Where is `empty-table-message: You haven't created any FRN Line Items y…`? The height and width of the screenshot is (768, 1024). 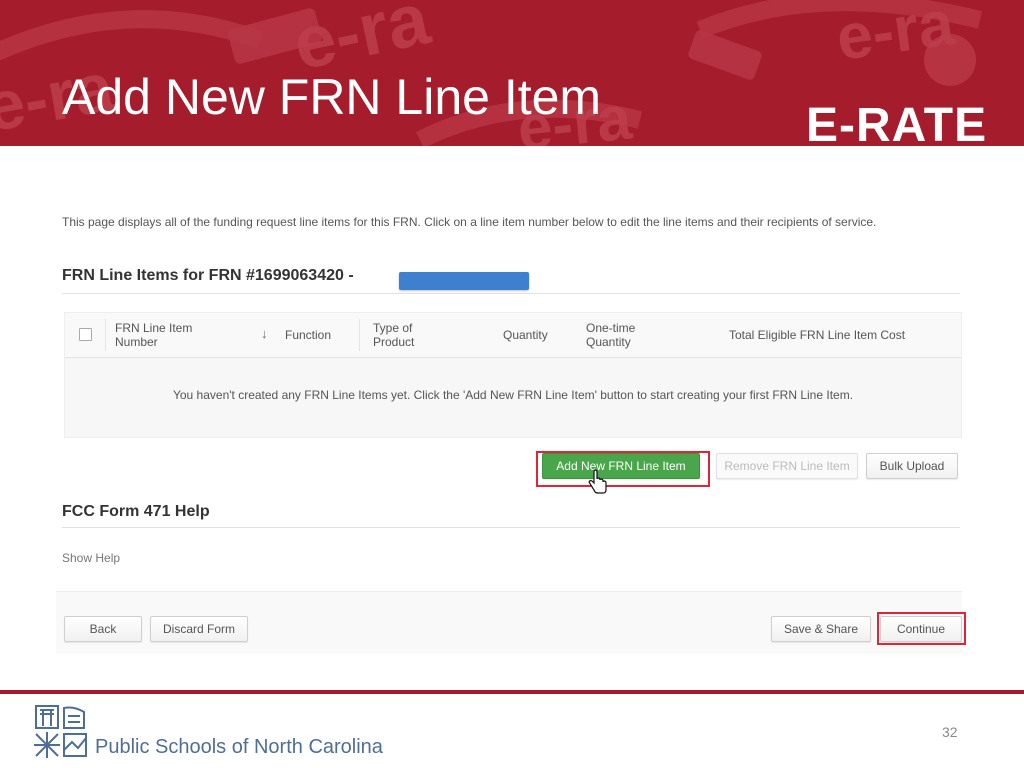
empty-table-message: You haven't created any FRN Line Items y… is located at coordinates (513, 395).